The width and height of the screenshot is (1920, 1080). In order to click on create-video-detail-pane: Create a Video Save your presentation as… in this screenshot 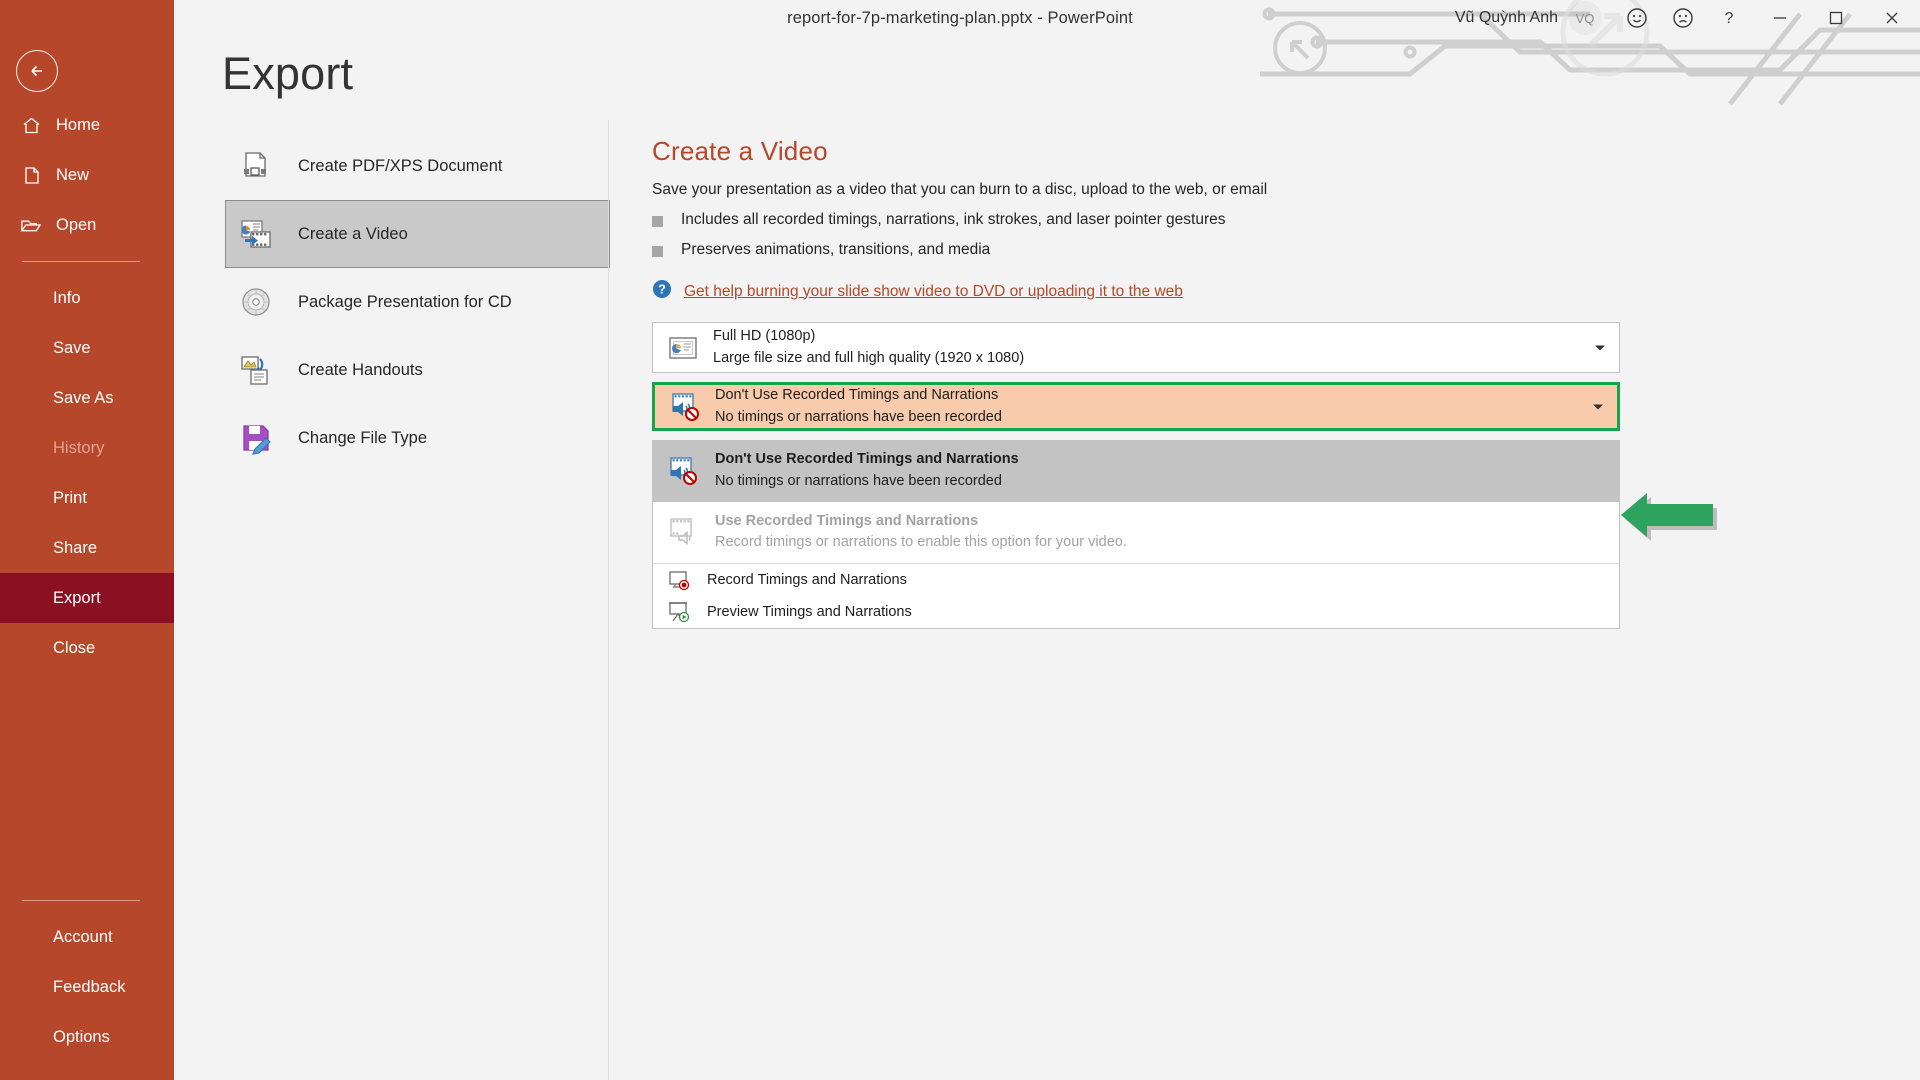, I will do `click(1152, 220)`.